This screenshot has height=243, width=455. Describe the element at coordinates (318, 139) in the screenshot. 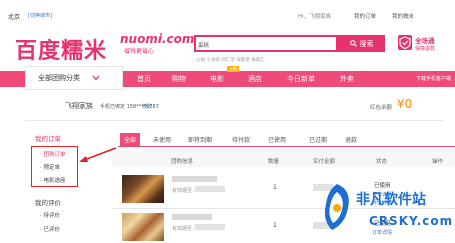

I see `tab-expired: 已过期` at that location.